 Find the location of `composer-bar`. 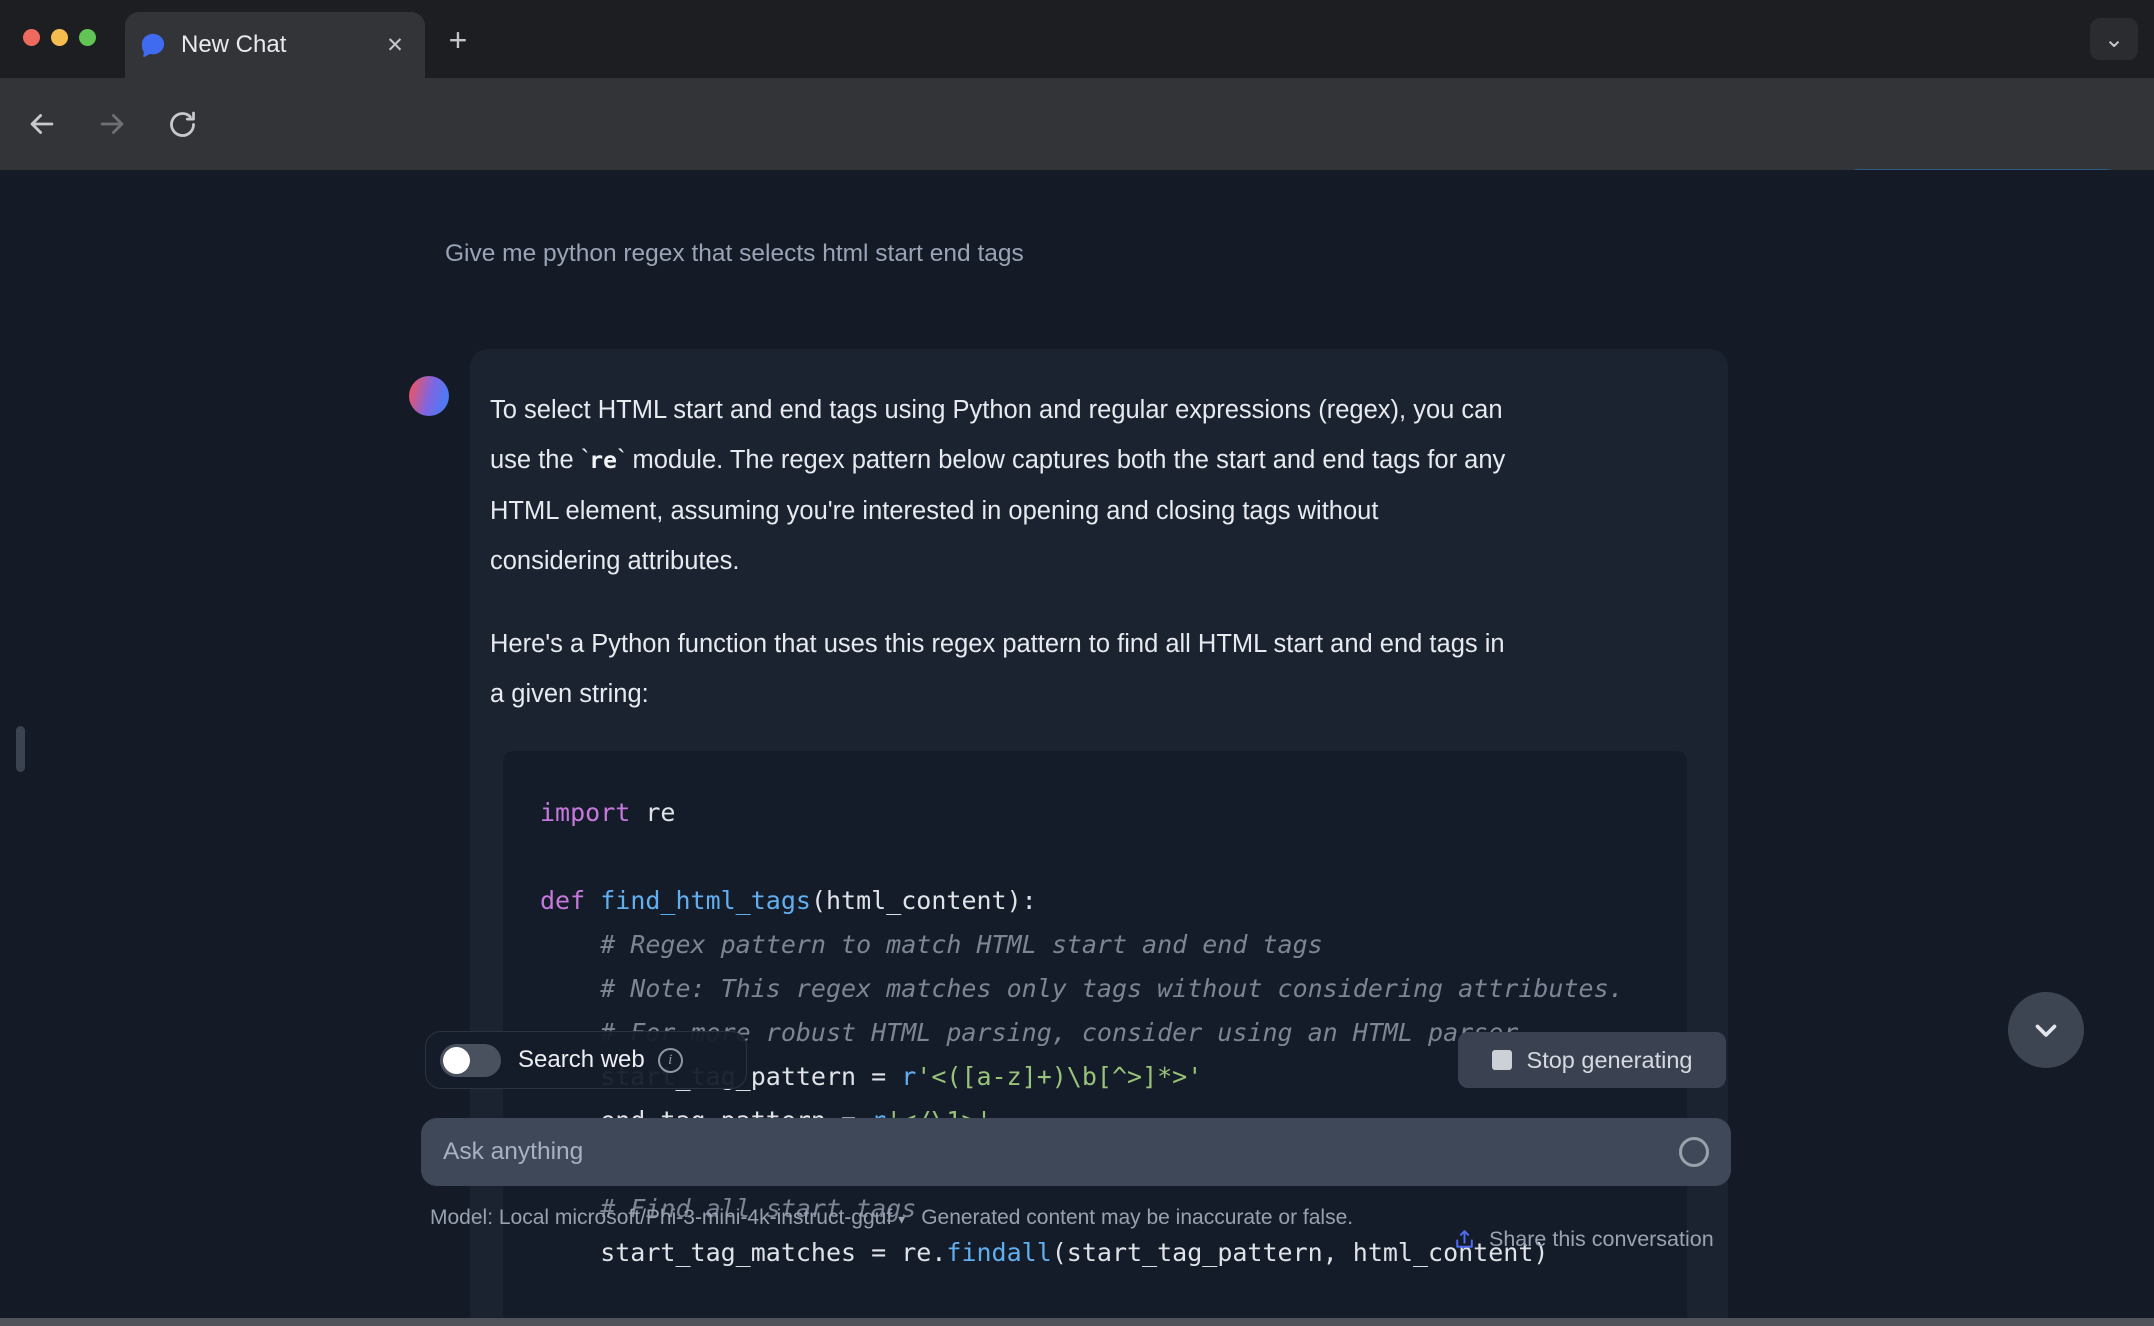

composer-bar is located at coordinates (1076, 1152).